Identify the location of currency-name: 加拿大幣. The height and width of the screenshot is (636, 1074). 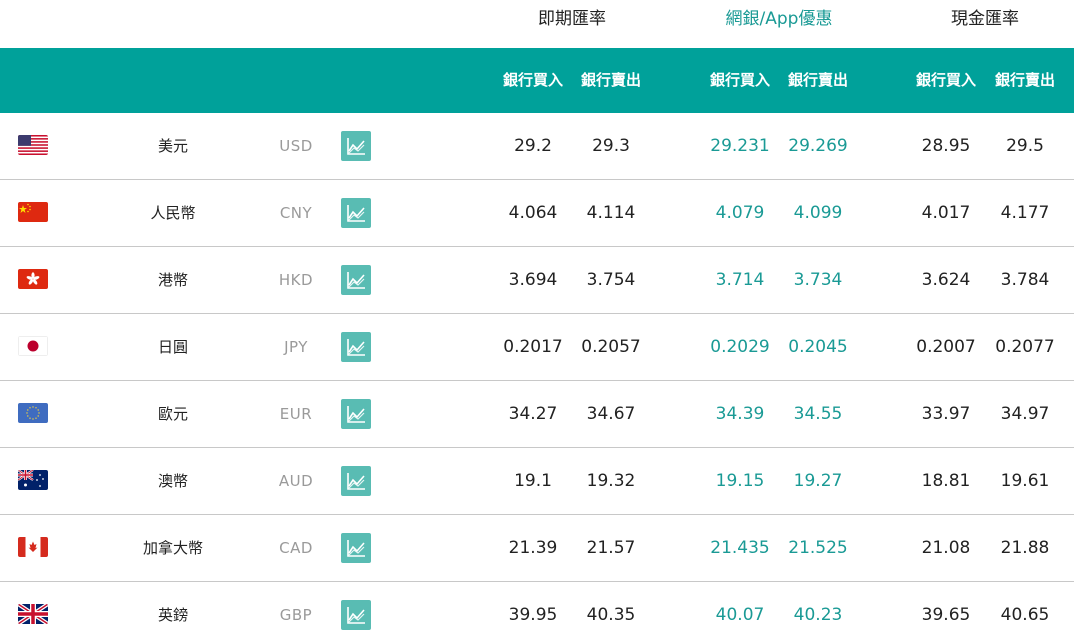
(172, 548).